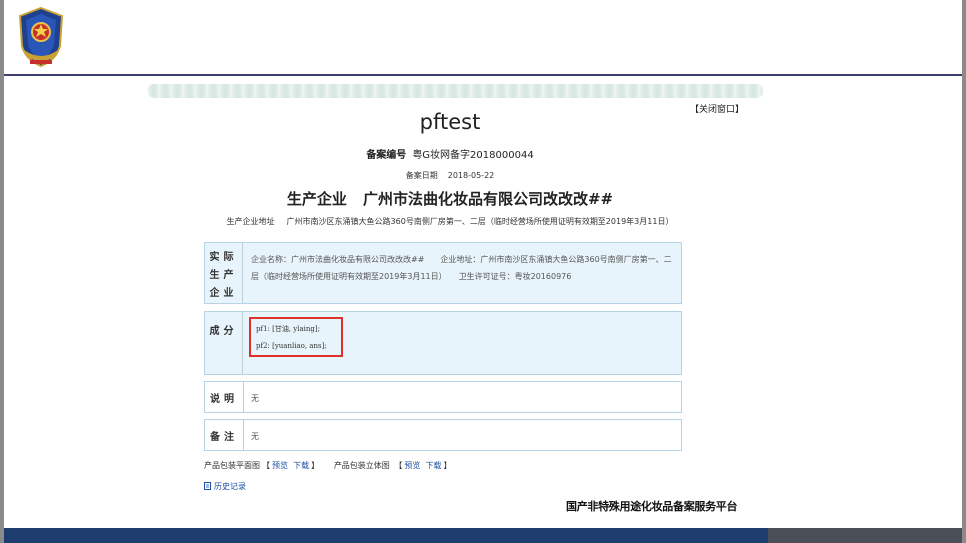 The height and width of the screenshot is (543, 966). Describe the element at coordinates (652, 506) in the screenshot. I see `platform-name: 国产非特殊用途化妆品备案服务平台` at that location.